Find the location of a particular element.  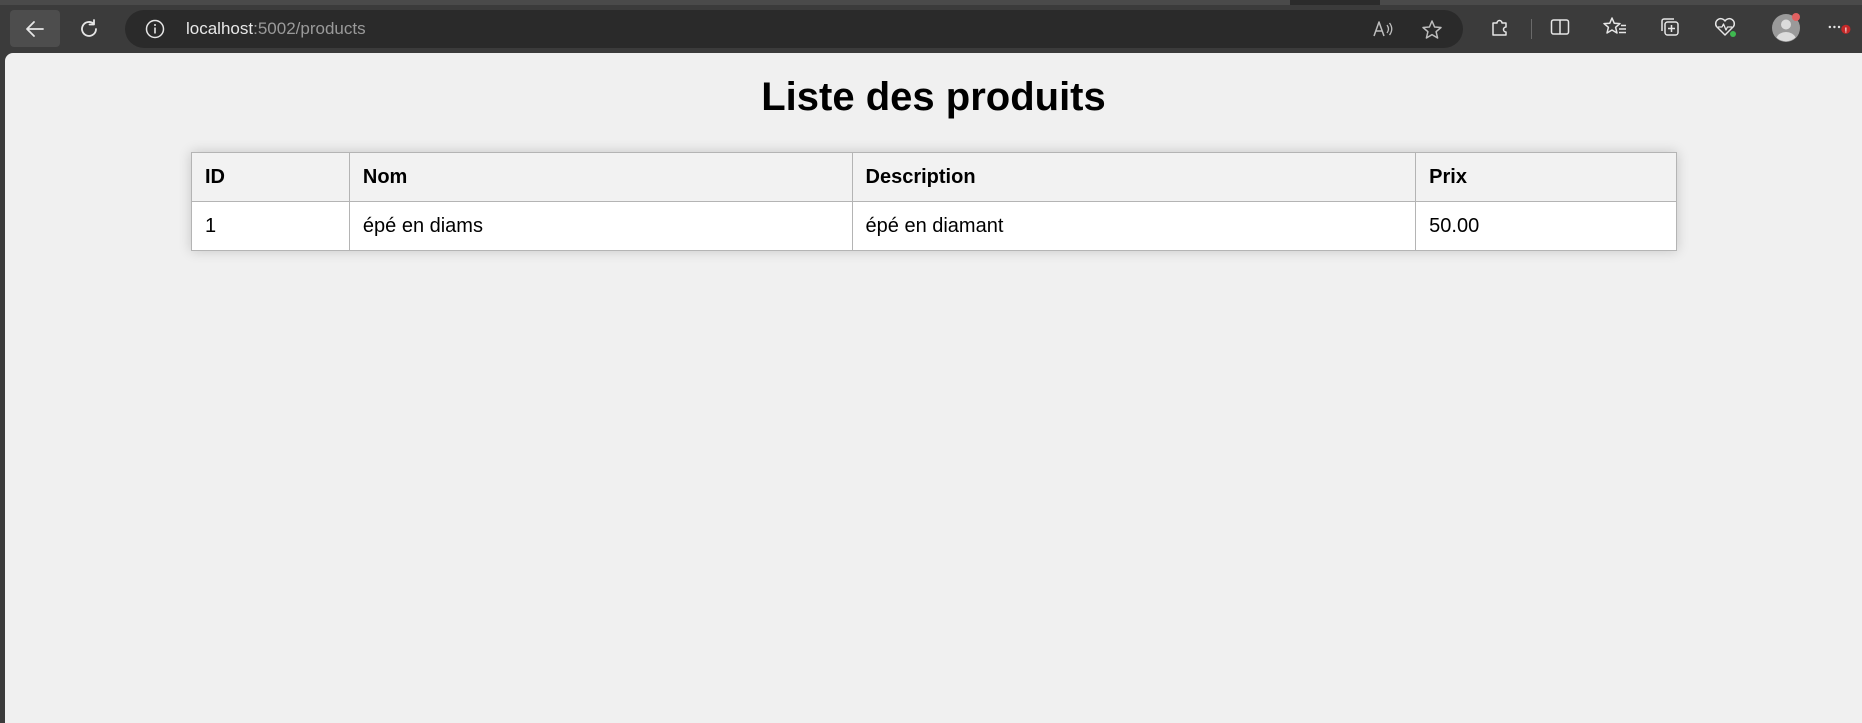

url-text: localhost:5002/products is located at coordinates (276, 29).